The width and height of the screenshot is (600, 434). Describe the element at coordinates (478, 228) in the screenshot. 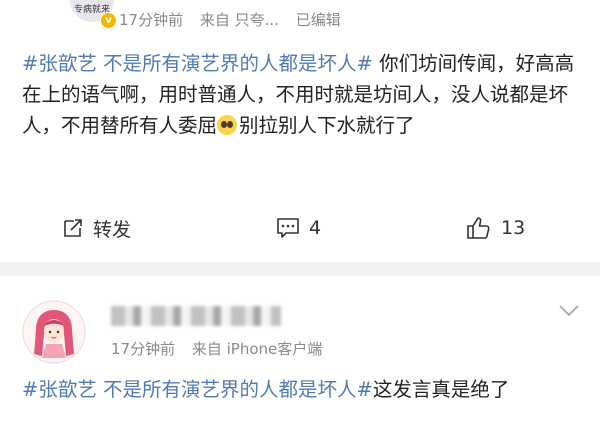

I see `thumbs-up-icon` at that location.